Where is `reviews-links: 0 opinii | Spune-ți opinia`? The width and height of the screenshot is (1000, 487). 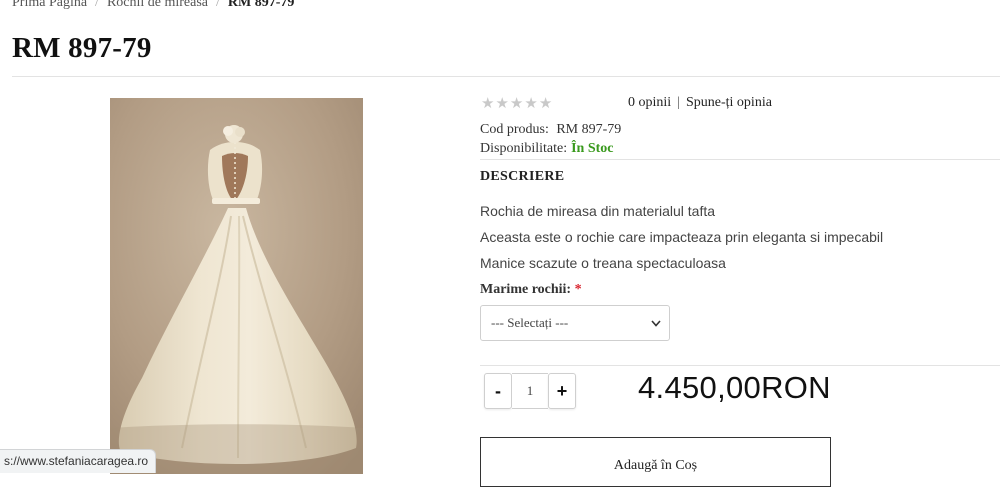
reviews-links: 0 opinii | Spune-ți opinia is located at coordinates (700, 103).